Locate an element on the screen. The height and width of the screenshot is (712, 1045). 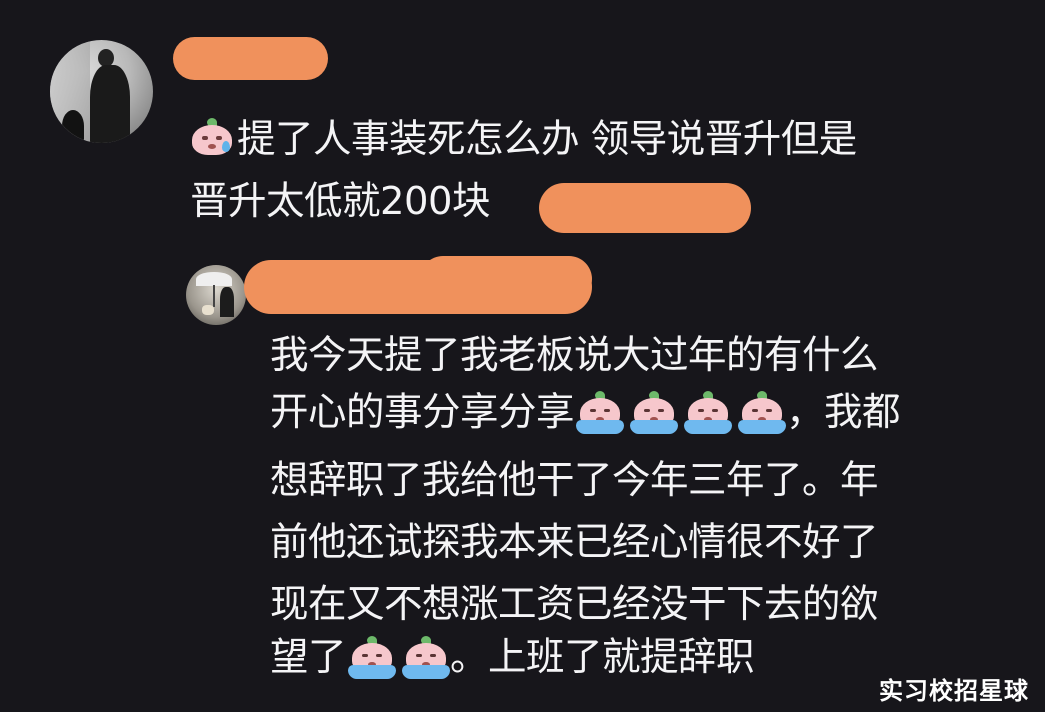
avatar-dog is located at coordinates (208, 310).